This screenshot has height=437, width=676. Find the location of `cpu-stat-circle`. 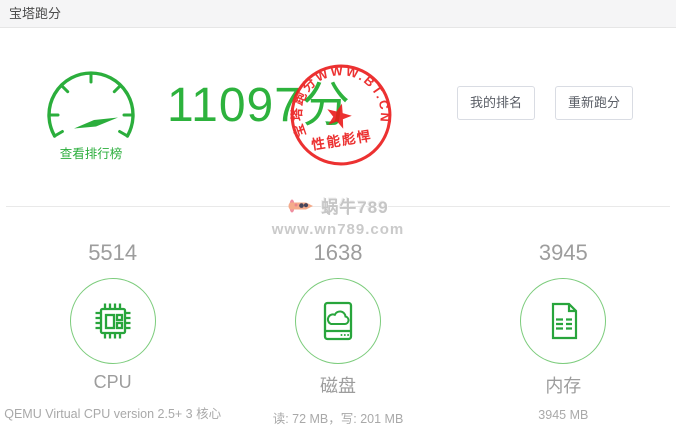

cpu-stat-circle is located at coordinates (112, 321).